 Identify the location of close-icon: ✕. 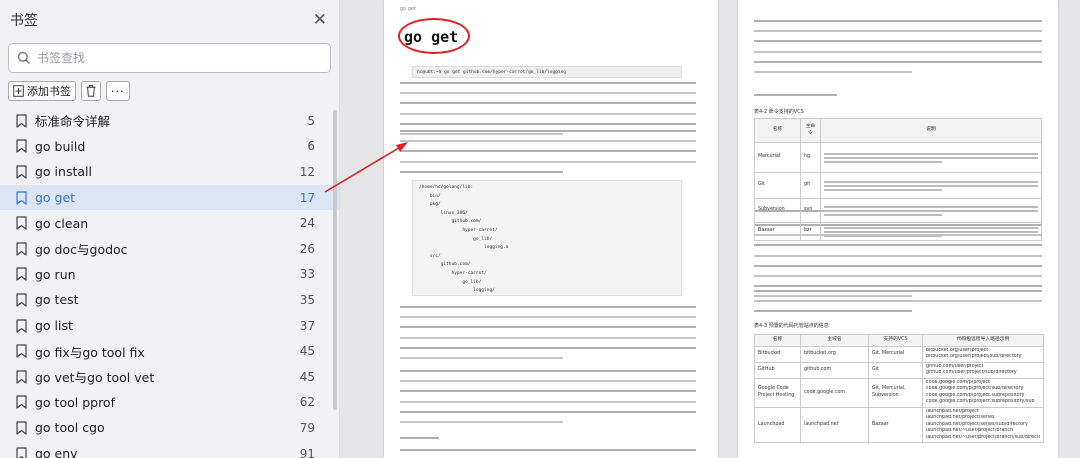
(320, 20).